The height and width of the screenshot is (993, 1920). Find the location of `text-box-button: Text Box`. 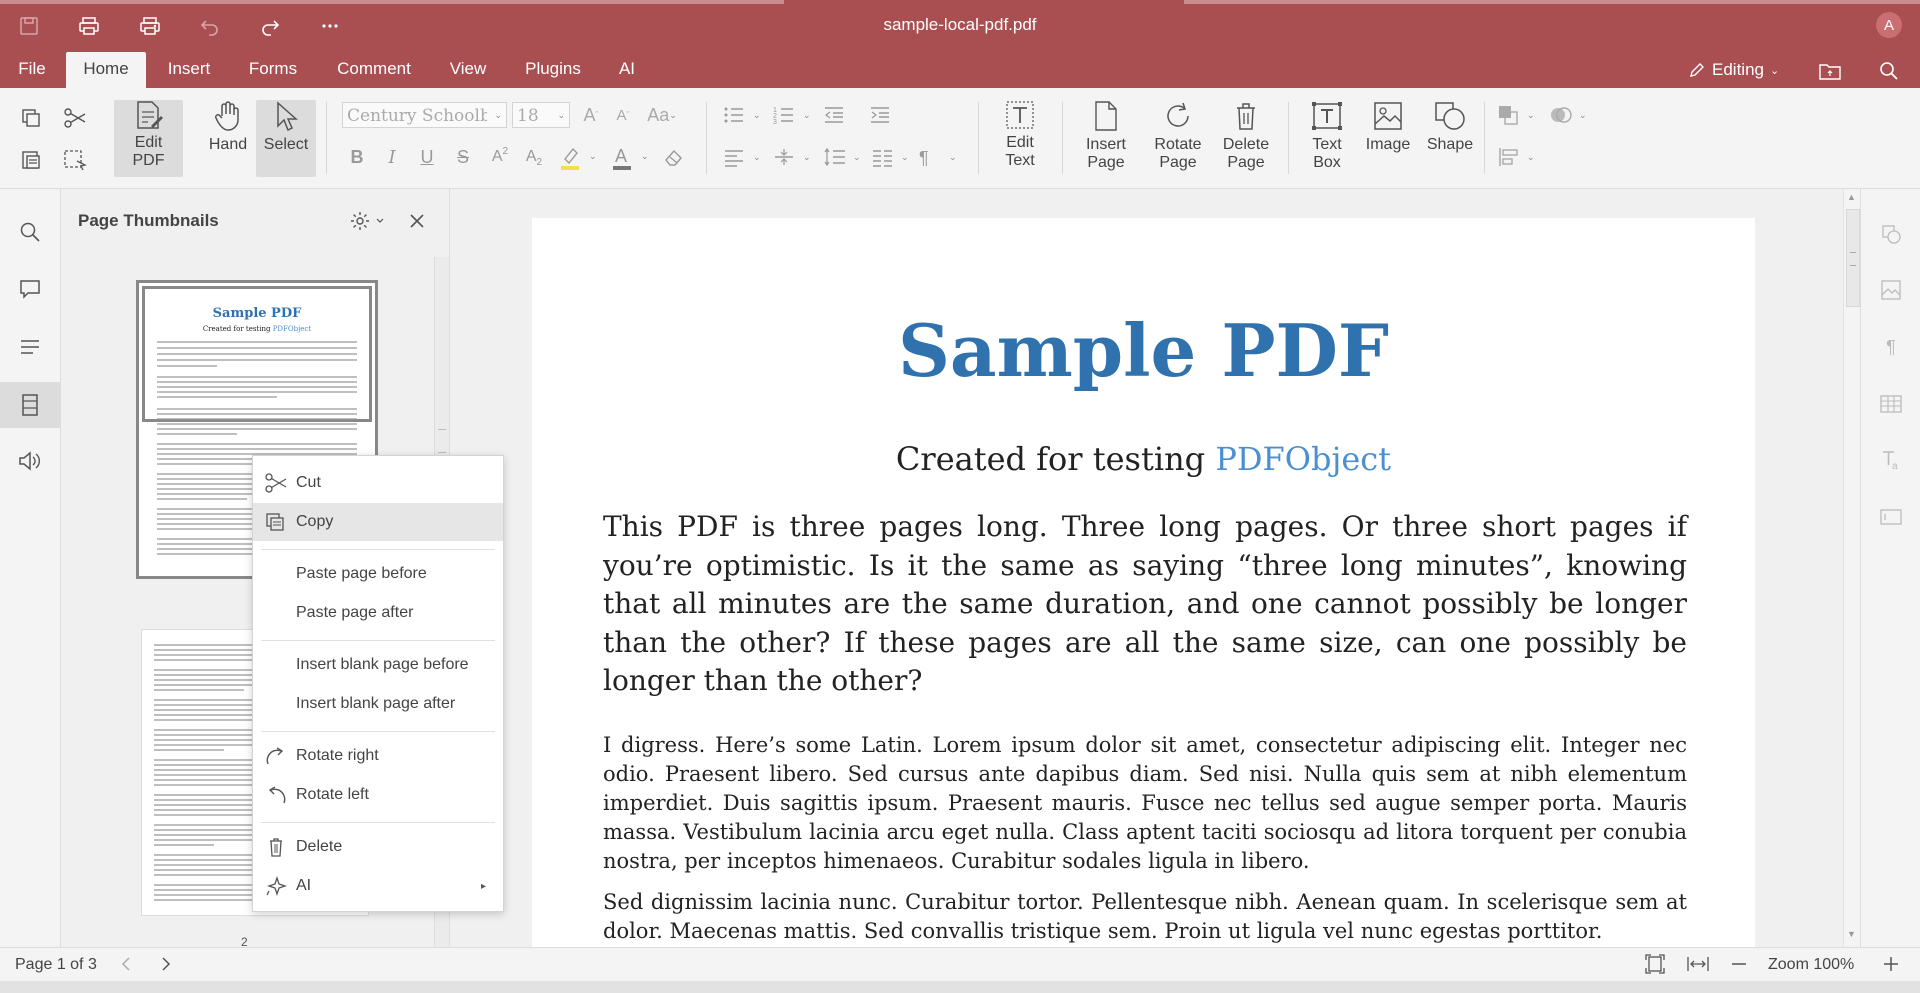

text-box-button: Text Box is located at coordinates (1327, 136).